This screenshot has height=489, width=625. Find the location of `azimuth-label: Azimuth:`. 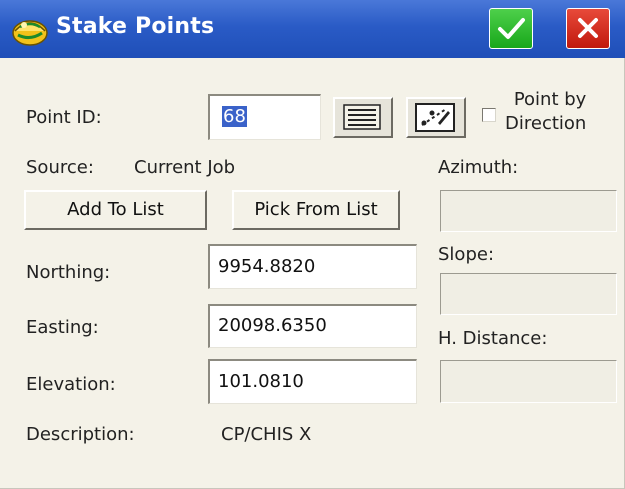

azimuth-label: Azimuth: is located at coordinates (478, 167).